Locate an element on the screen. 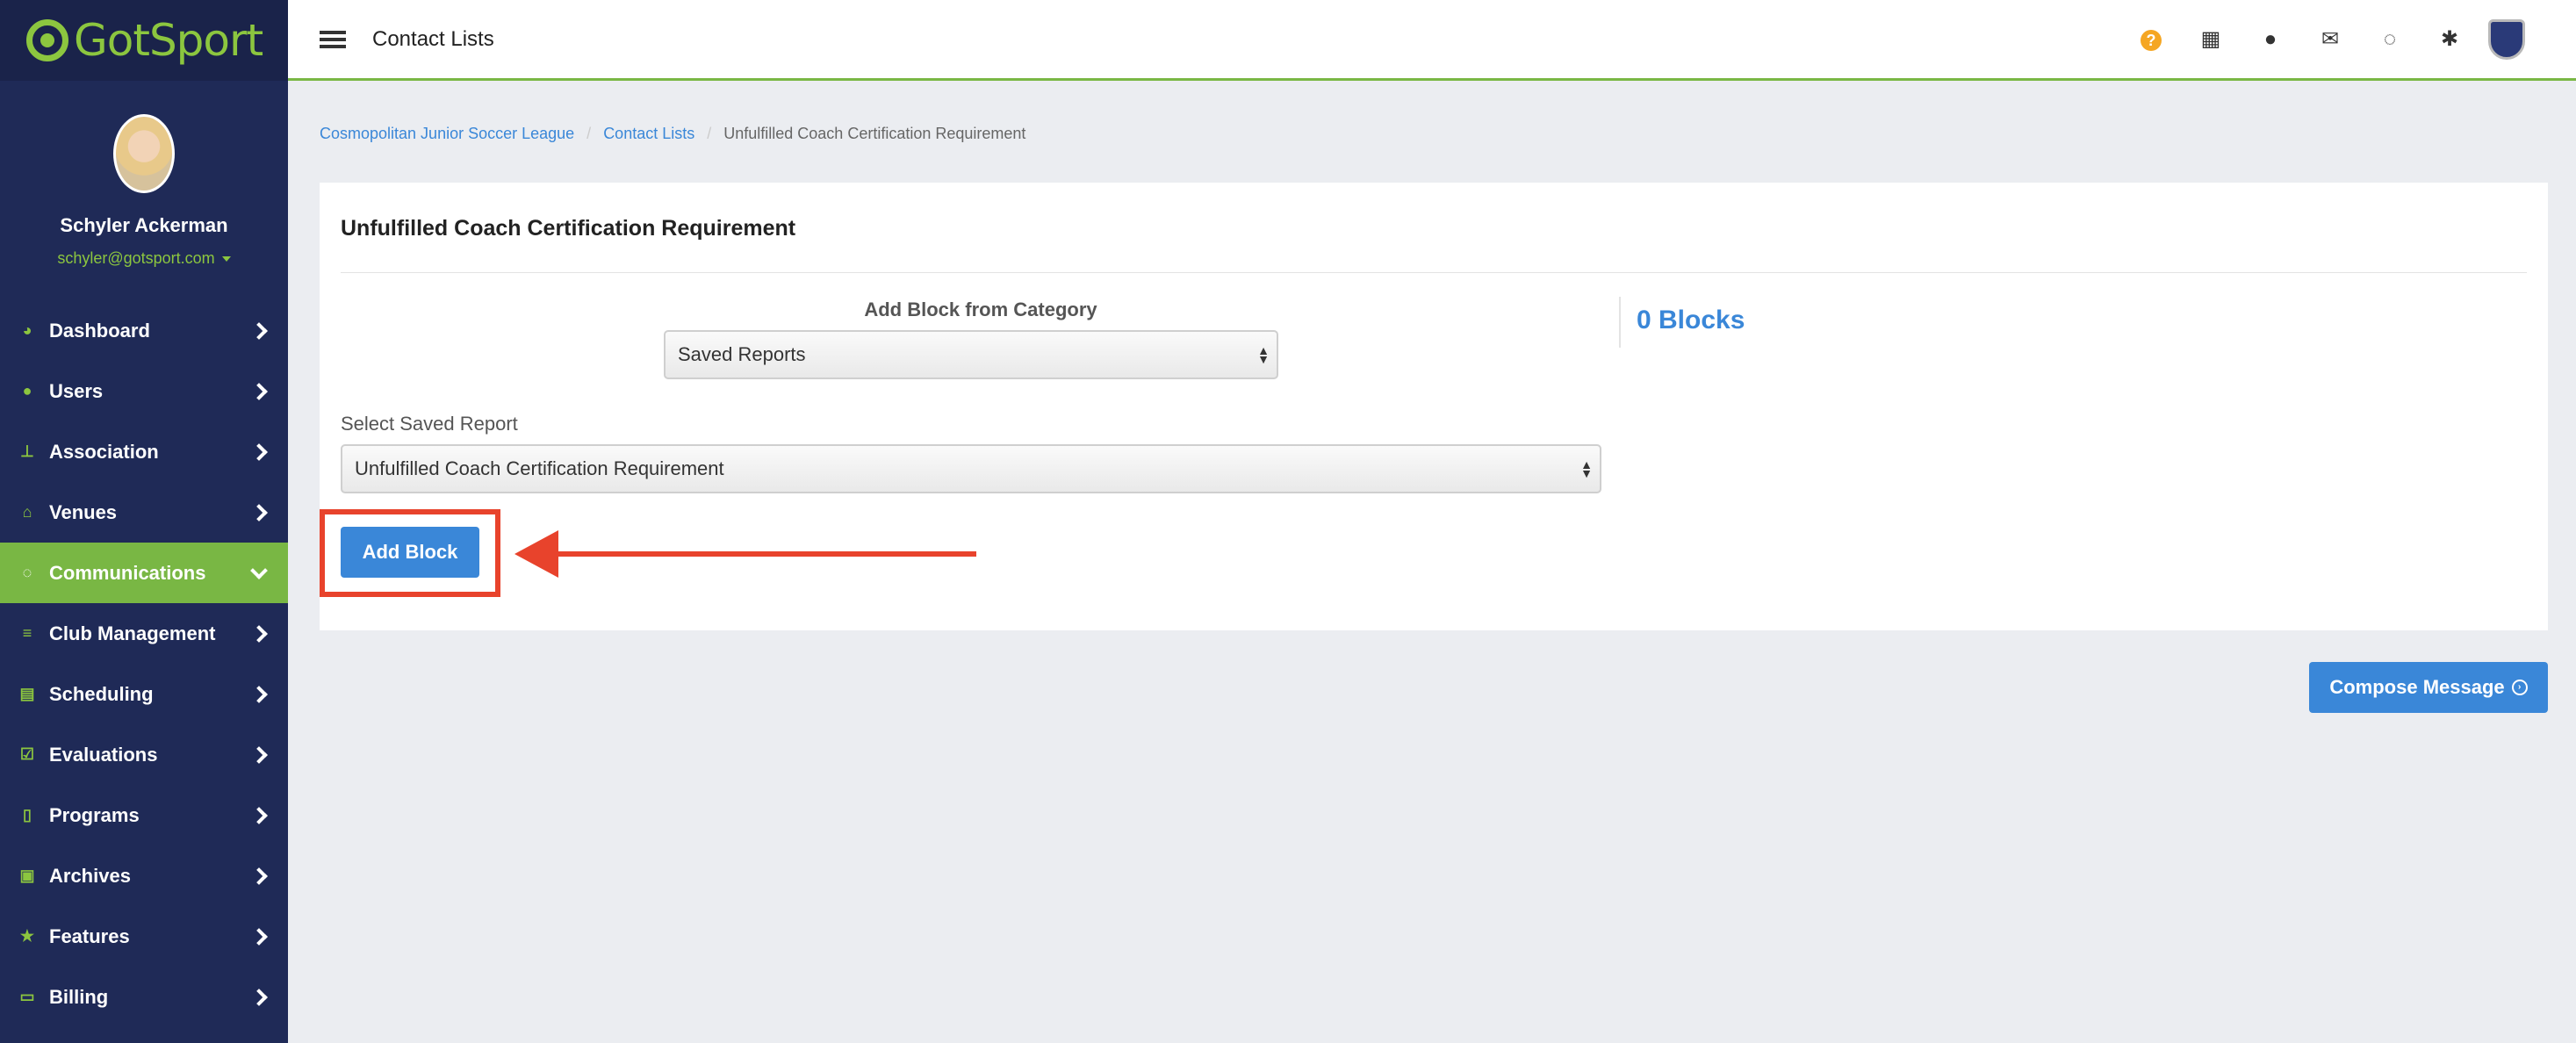 The height and width of the screenshot is (1043, 2576). gotsport-logo-icon is located at coordinates (47, 40).